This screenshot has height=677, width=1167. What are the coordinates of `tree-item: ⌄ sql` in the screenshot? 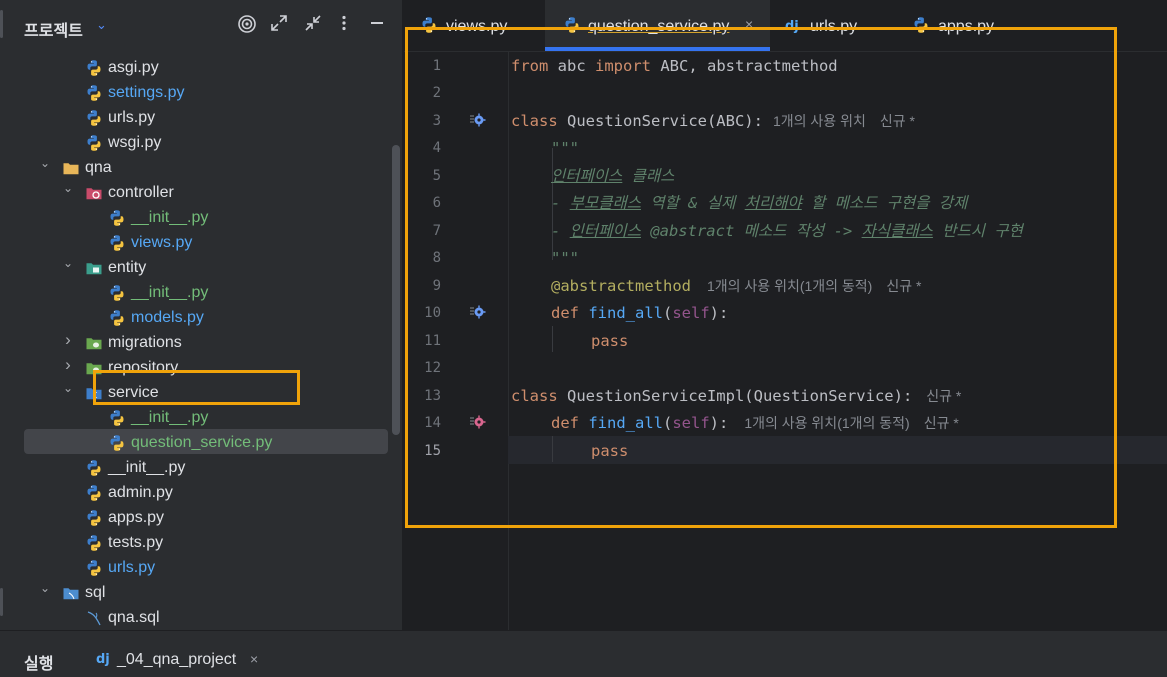 It's located at (200, 592).